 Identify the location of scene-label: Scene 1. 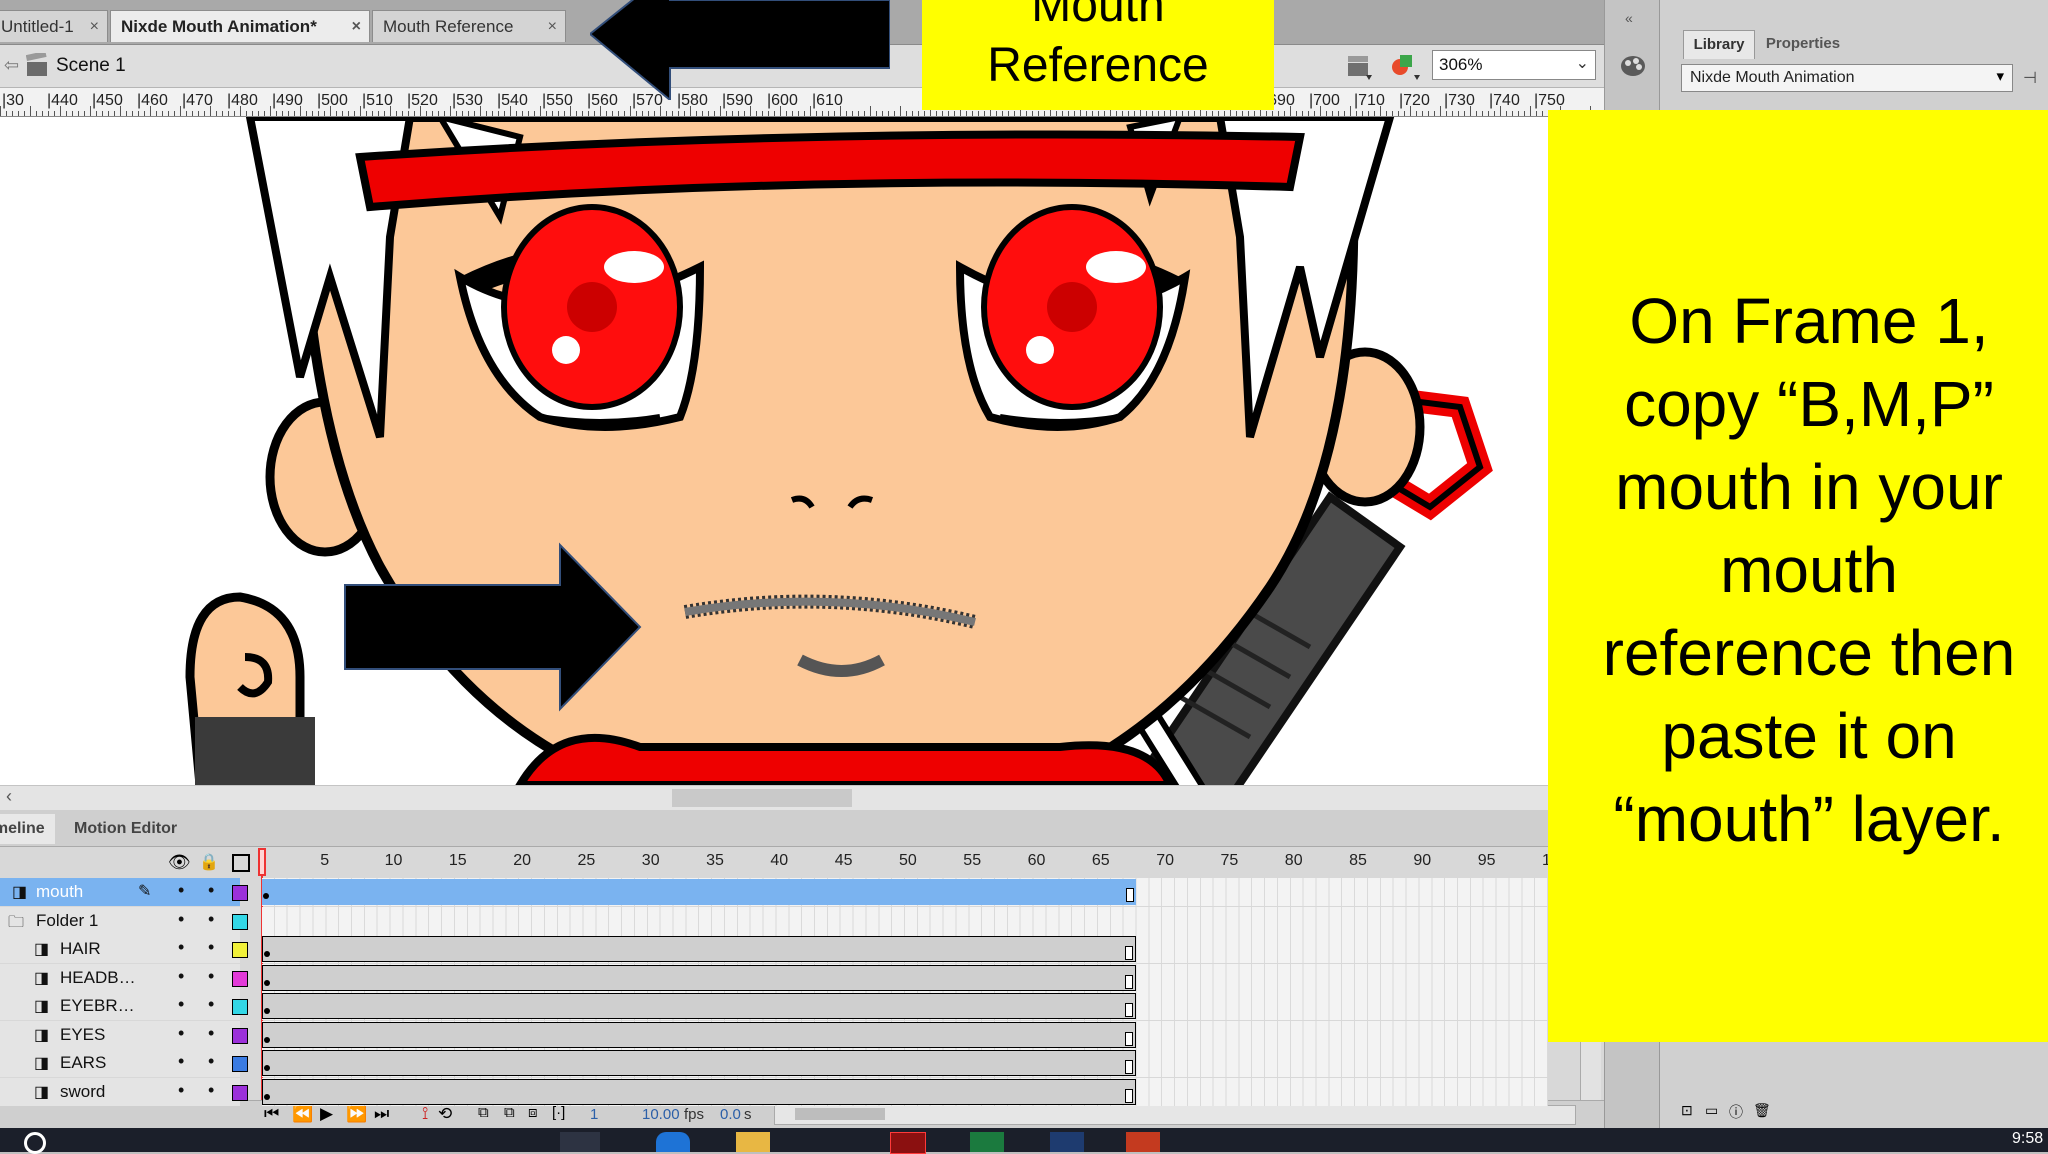
(91, 66).